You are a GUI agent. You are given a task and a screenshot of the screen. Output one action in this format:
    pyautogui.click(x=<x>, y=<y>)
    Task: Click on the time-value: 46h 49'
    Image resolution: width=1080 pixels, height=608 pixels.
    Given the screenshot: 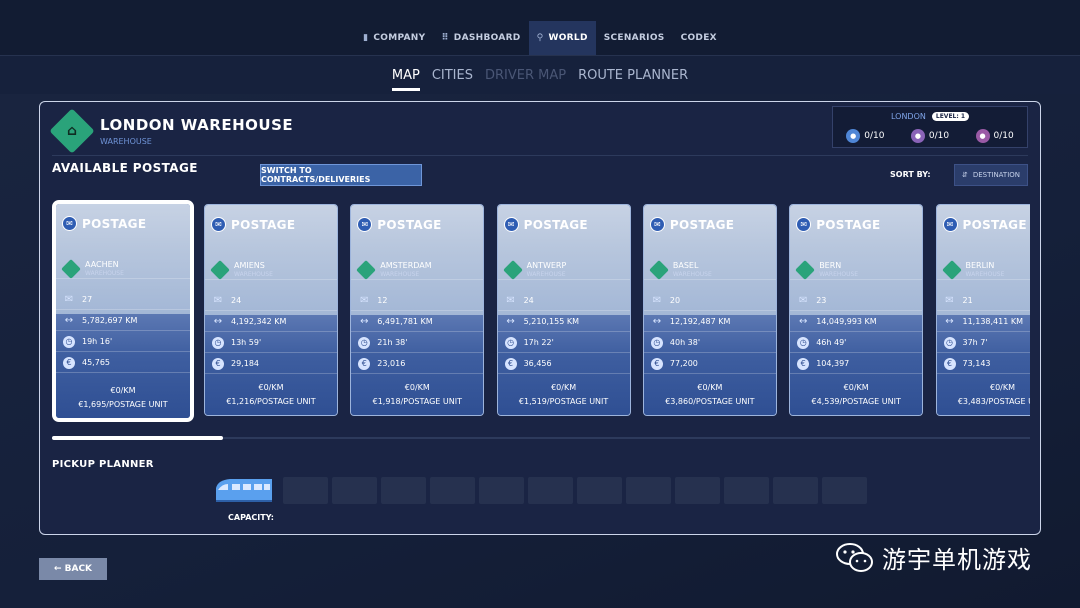 What is the action you would take?
    pyautogui.click(x=831, y=342)
    